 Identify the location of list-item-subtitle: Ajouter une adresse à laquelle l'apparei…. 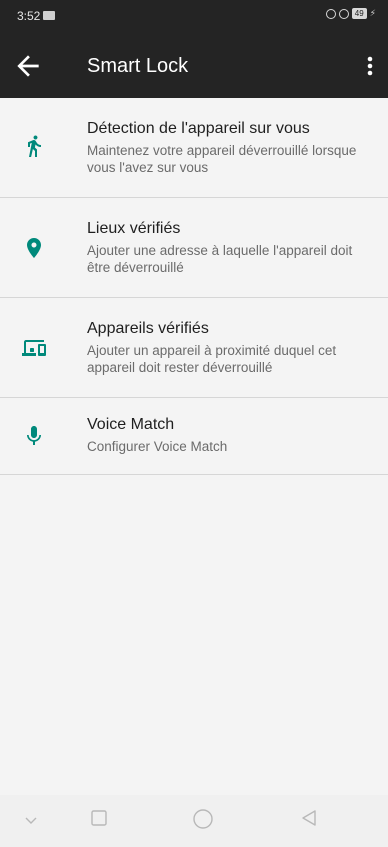
(220, 259).